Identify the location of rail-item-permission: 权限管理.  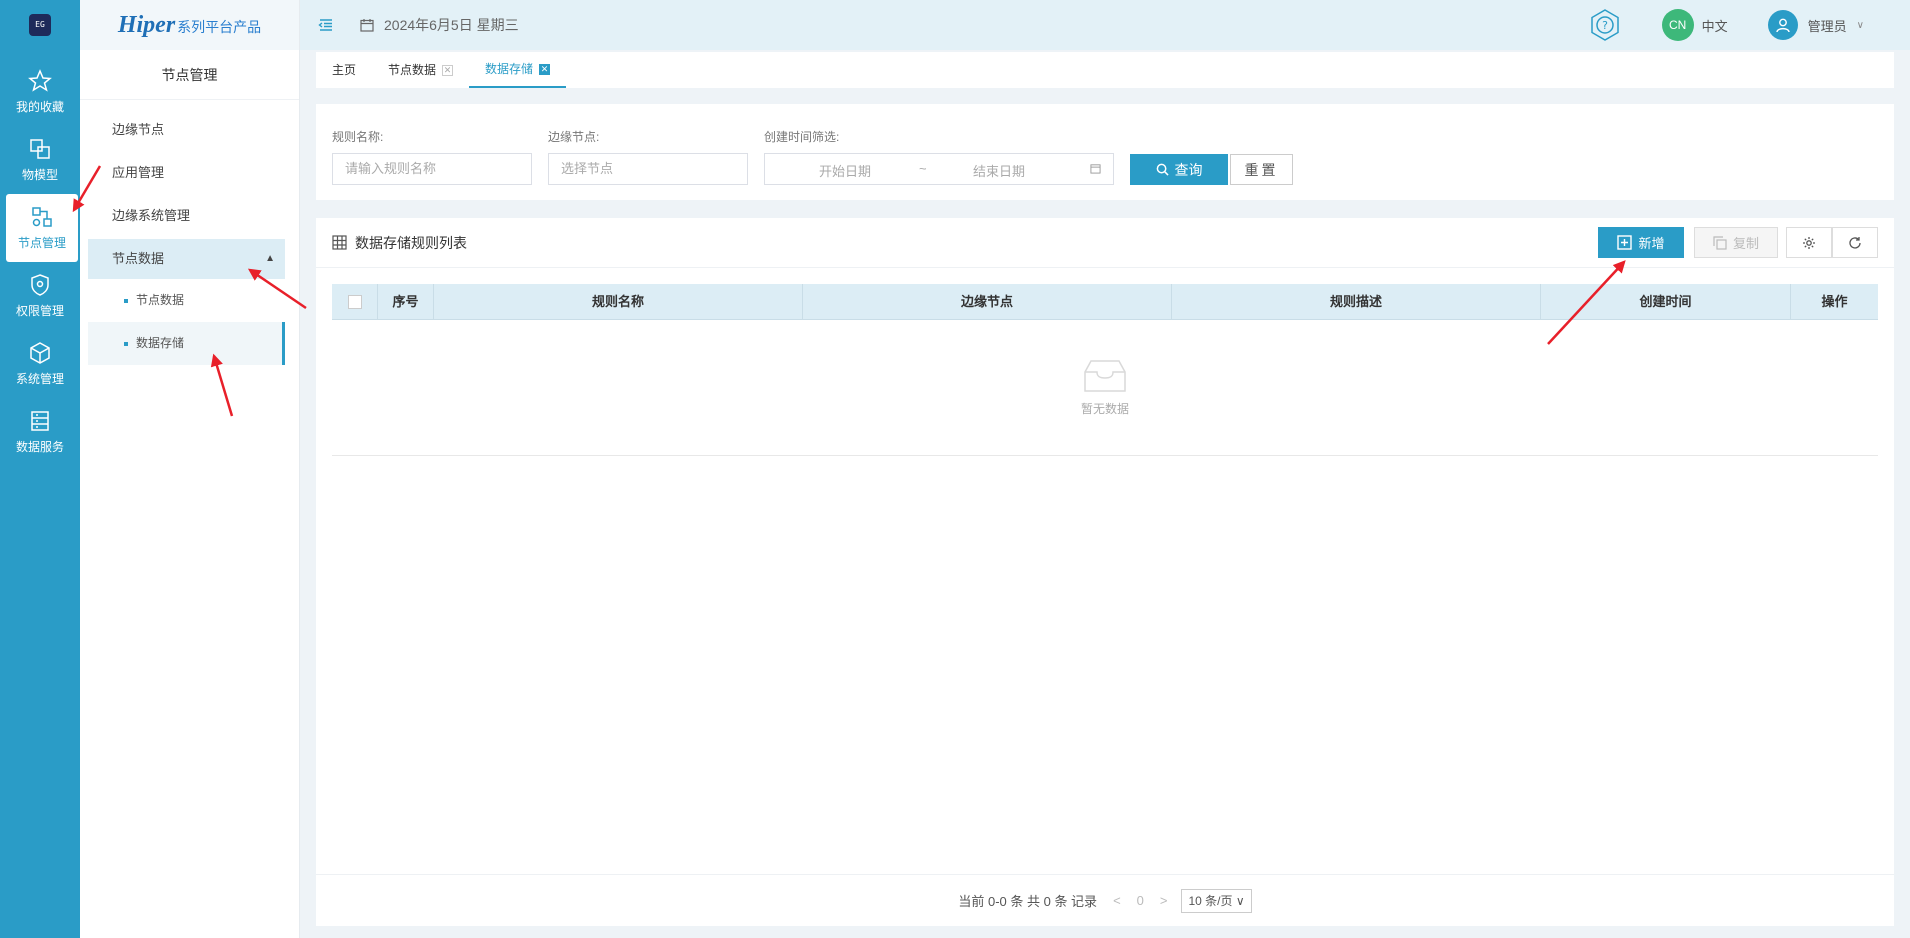
(40, 296).